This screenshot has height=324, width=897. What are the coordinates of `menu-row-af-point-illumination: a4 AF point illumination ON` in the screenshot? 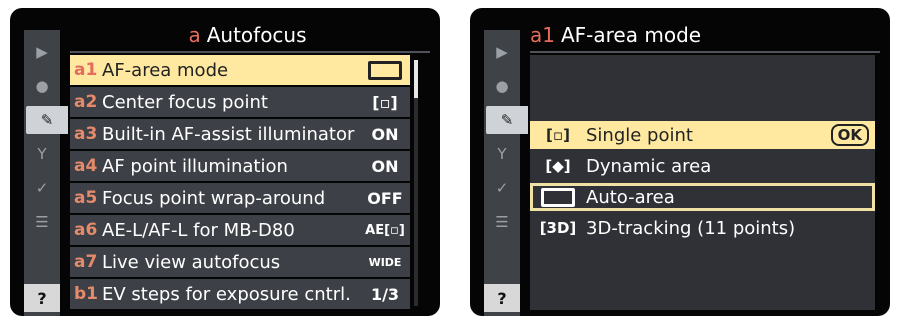 It's located at (240, 166).